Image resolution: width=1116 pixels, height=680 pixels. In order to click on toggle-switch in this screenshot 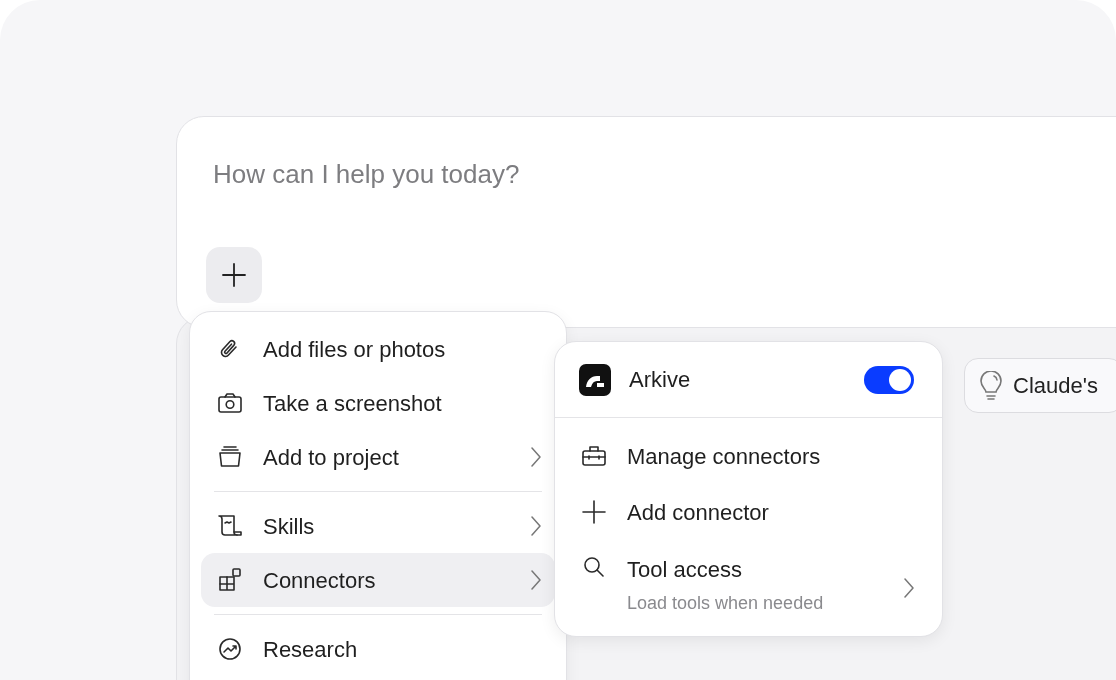, I will do `click(889, 379)`.